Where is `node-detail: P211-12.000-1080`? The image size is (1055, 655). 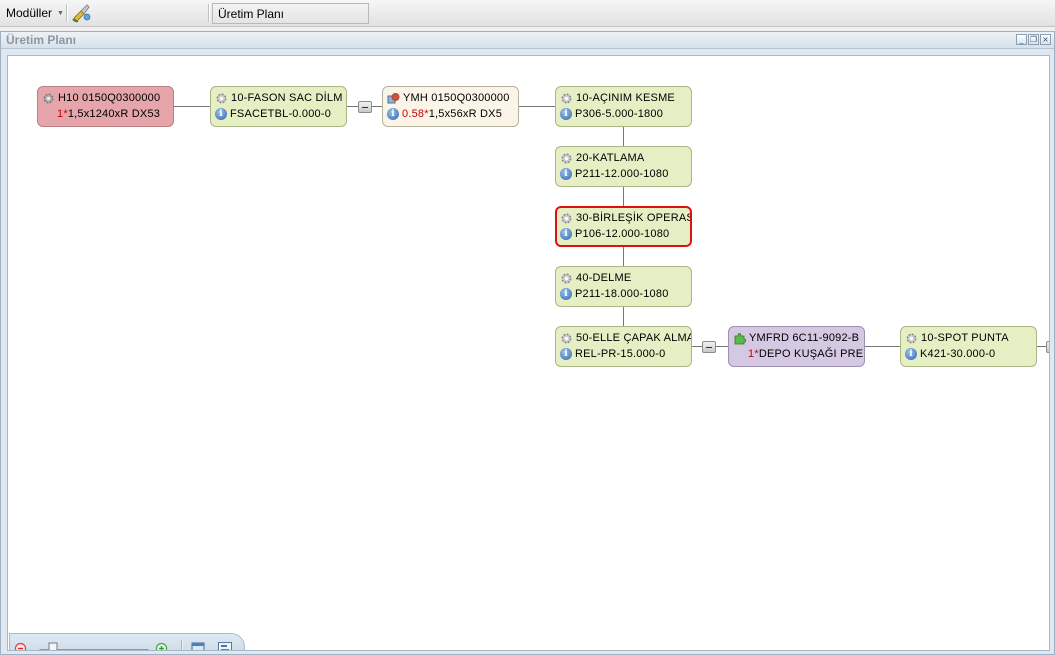
node-detail: P211-12.000-1080 is located at coordinates (622, 174).